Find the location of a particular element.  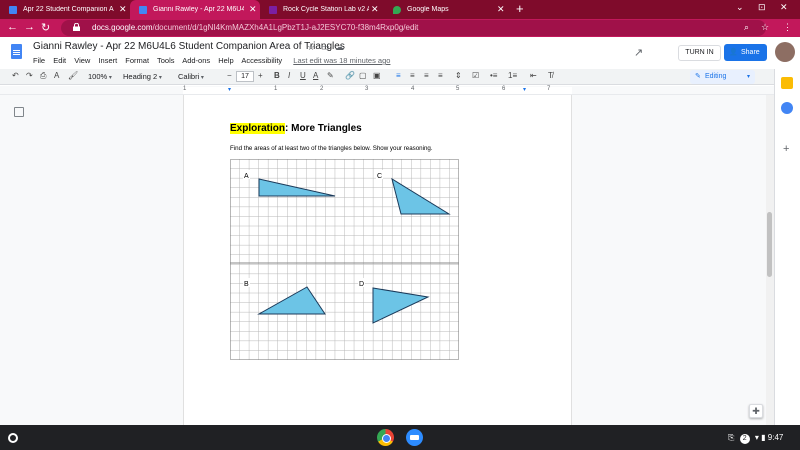

zoom-app-icon is located at coordinates (414, 437).